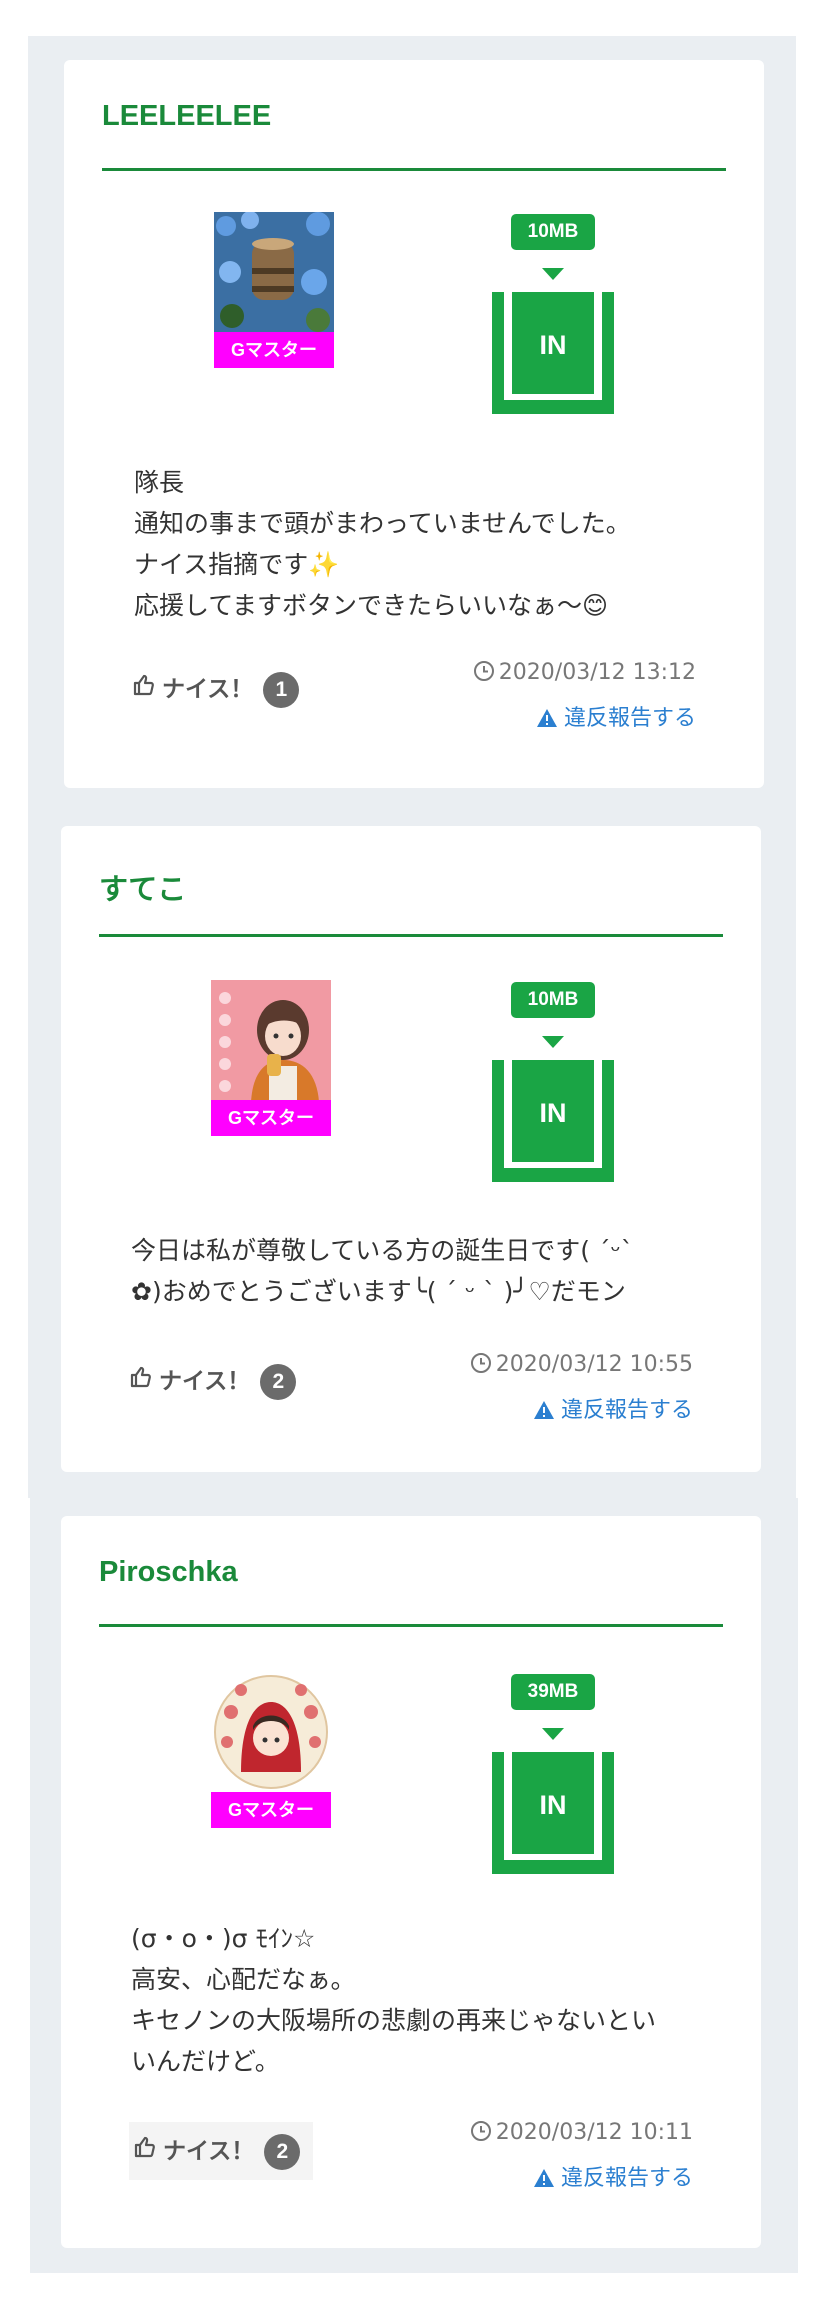  What do you see at coordinates (159, 482) in the screenshot?
I see `message-line: 隊長` at bounding box center [159, 482].